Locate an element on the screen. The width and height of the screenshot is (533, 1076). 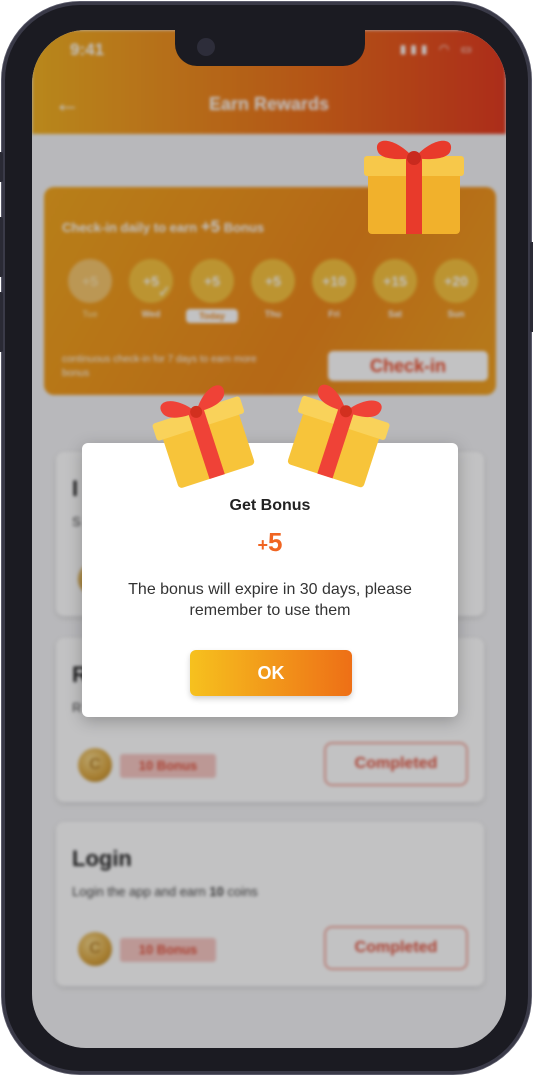
modal-title: Get Bonus is located at coordinates (270, 505).